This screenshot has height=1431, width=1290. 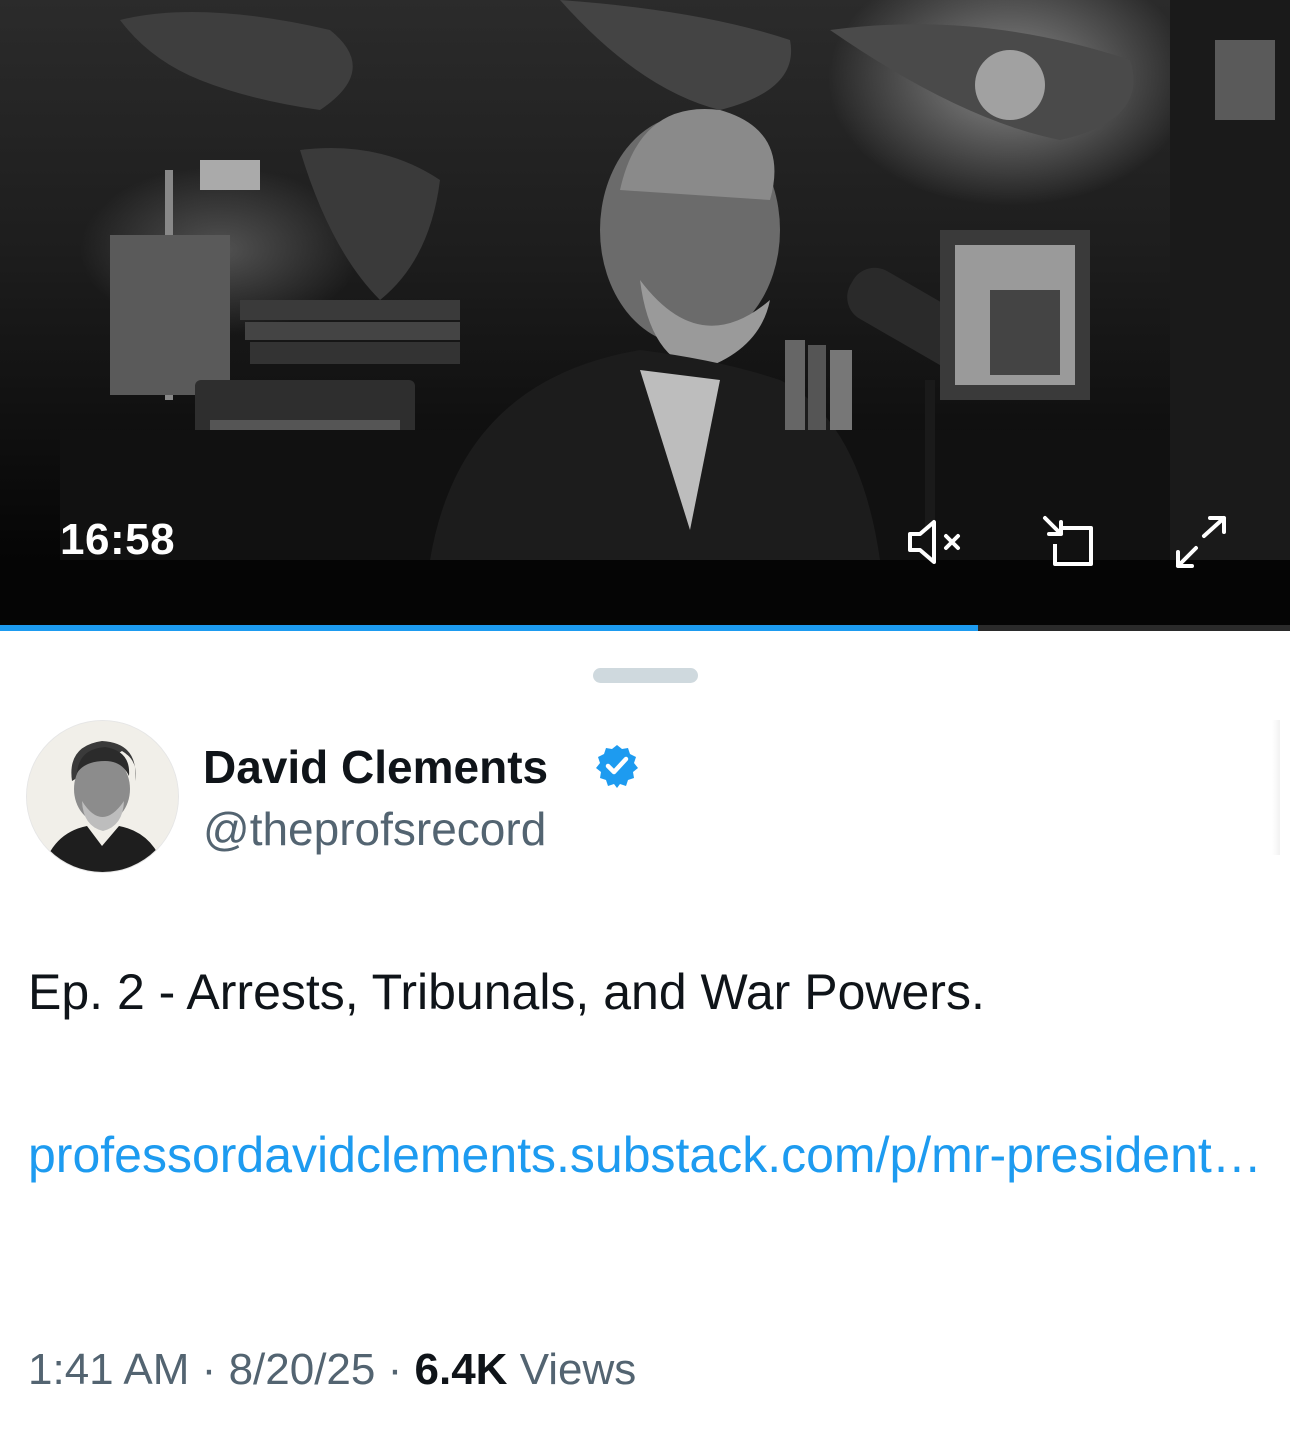 I want to click on mute-button, so click(x=935, y=542).